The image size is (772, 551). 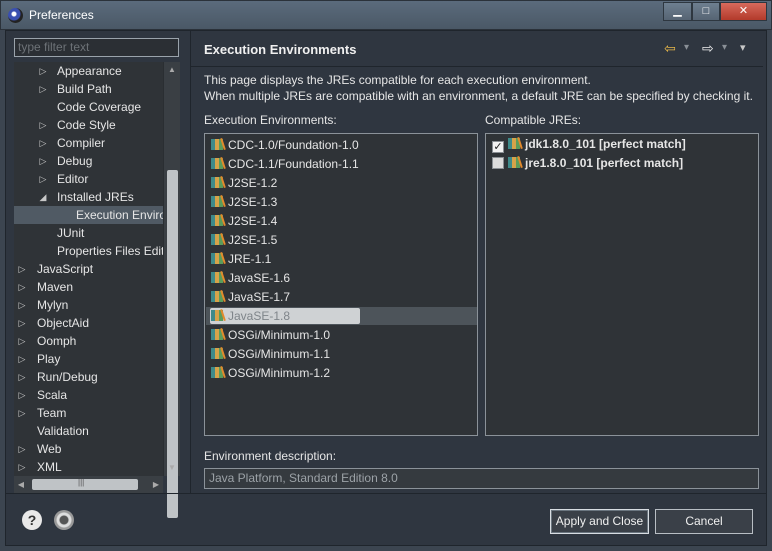 What do you see at coordinates (85, 484) in the screenshot?
I see `scroll-thumb-horizontal` at bounding box center [85, 484].